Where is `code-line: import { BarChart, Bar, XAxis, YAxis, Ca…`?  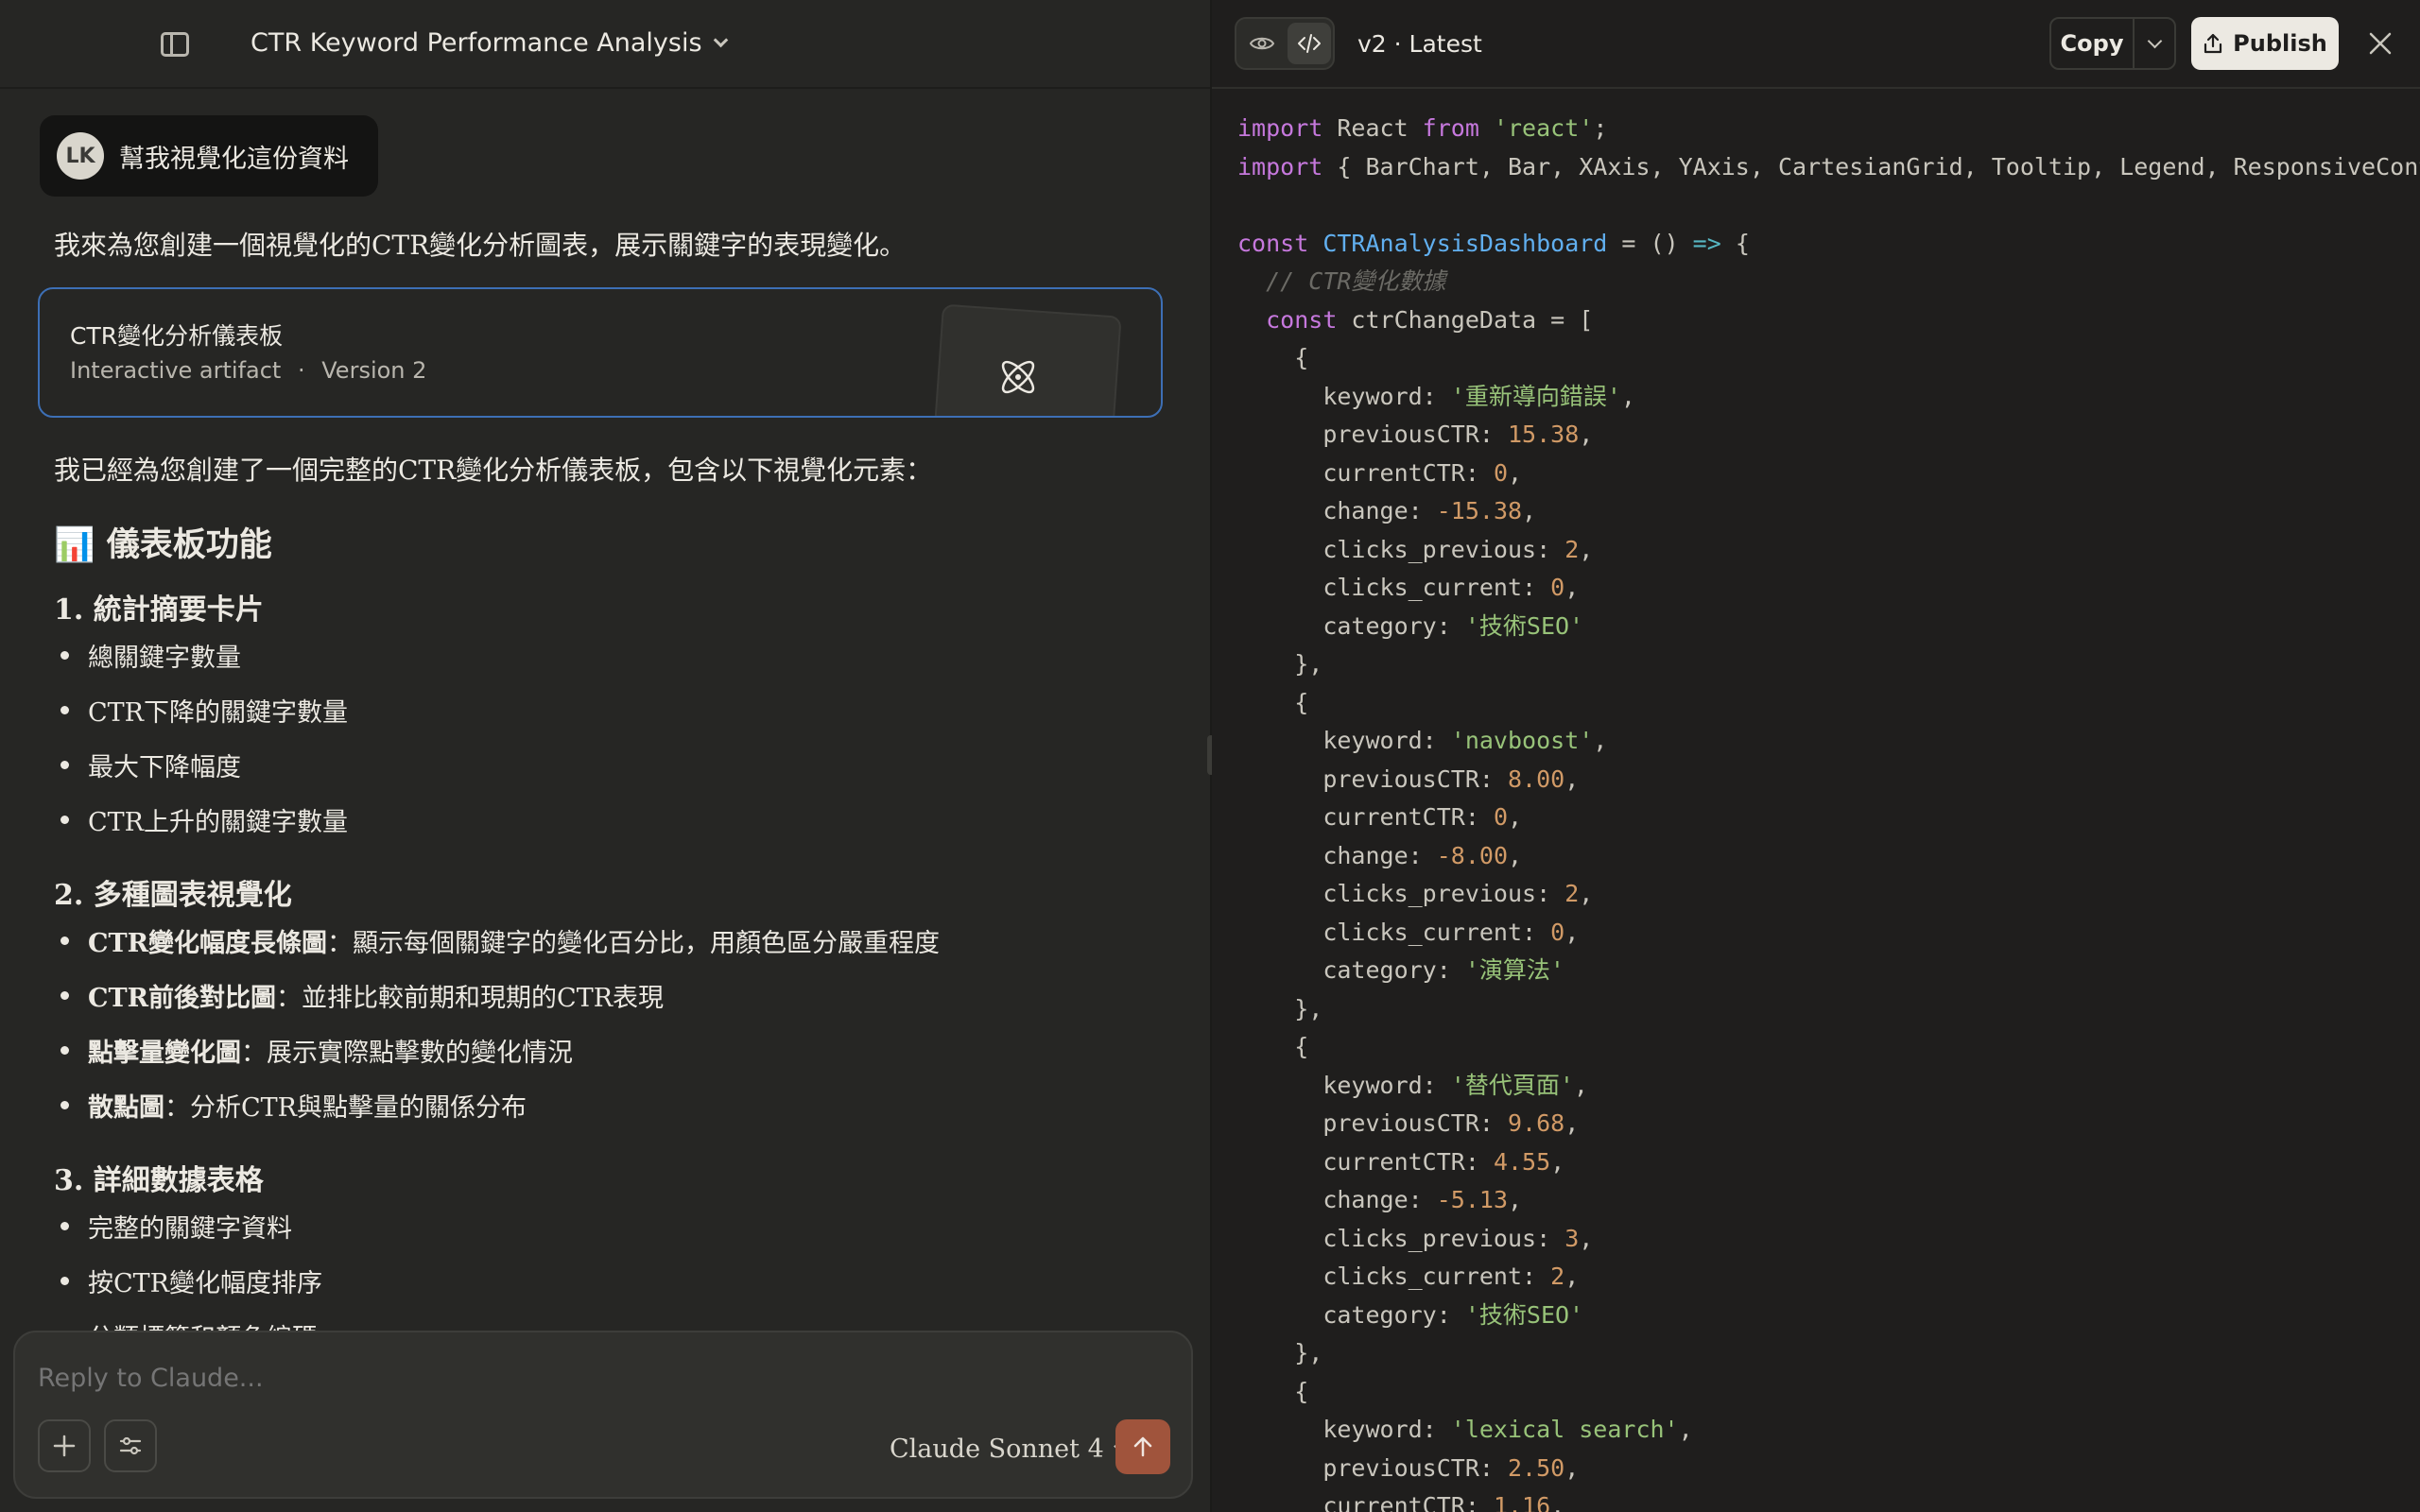 code-line: import { BarChart, Bar, XAxis, YAxis, Ca… is located at coordinates (1829, 166).